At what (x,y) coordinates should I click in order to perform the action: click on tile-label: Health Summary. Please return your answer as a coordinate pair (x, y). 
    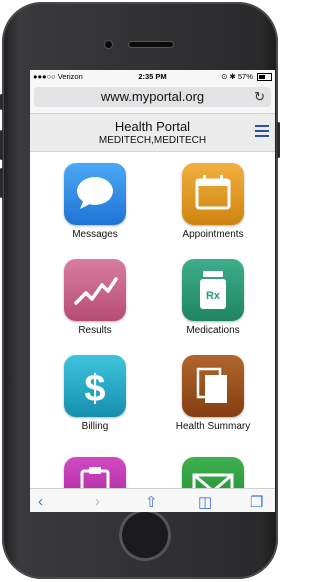
    Looking at the image, I should click on (213, 426).